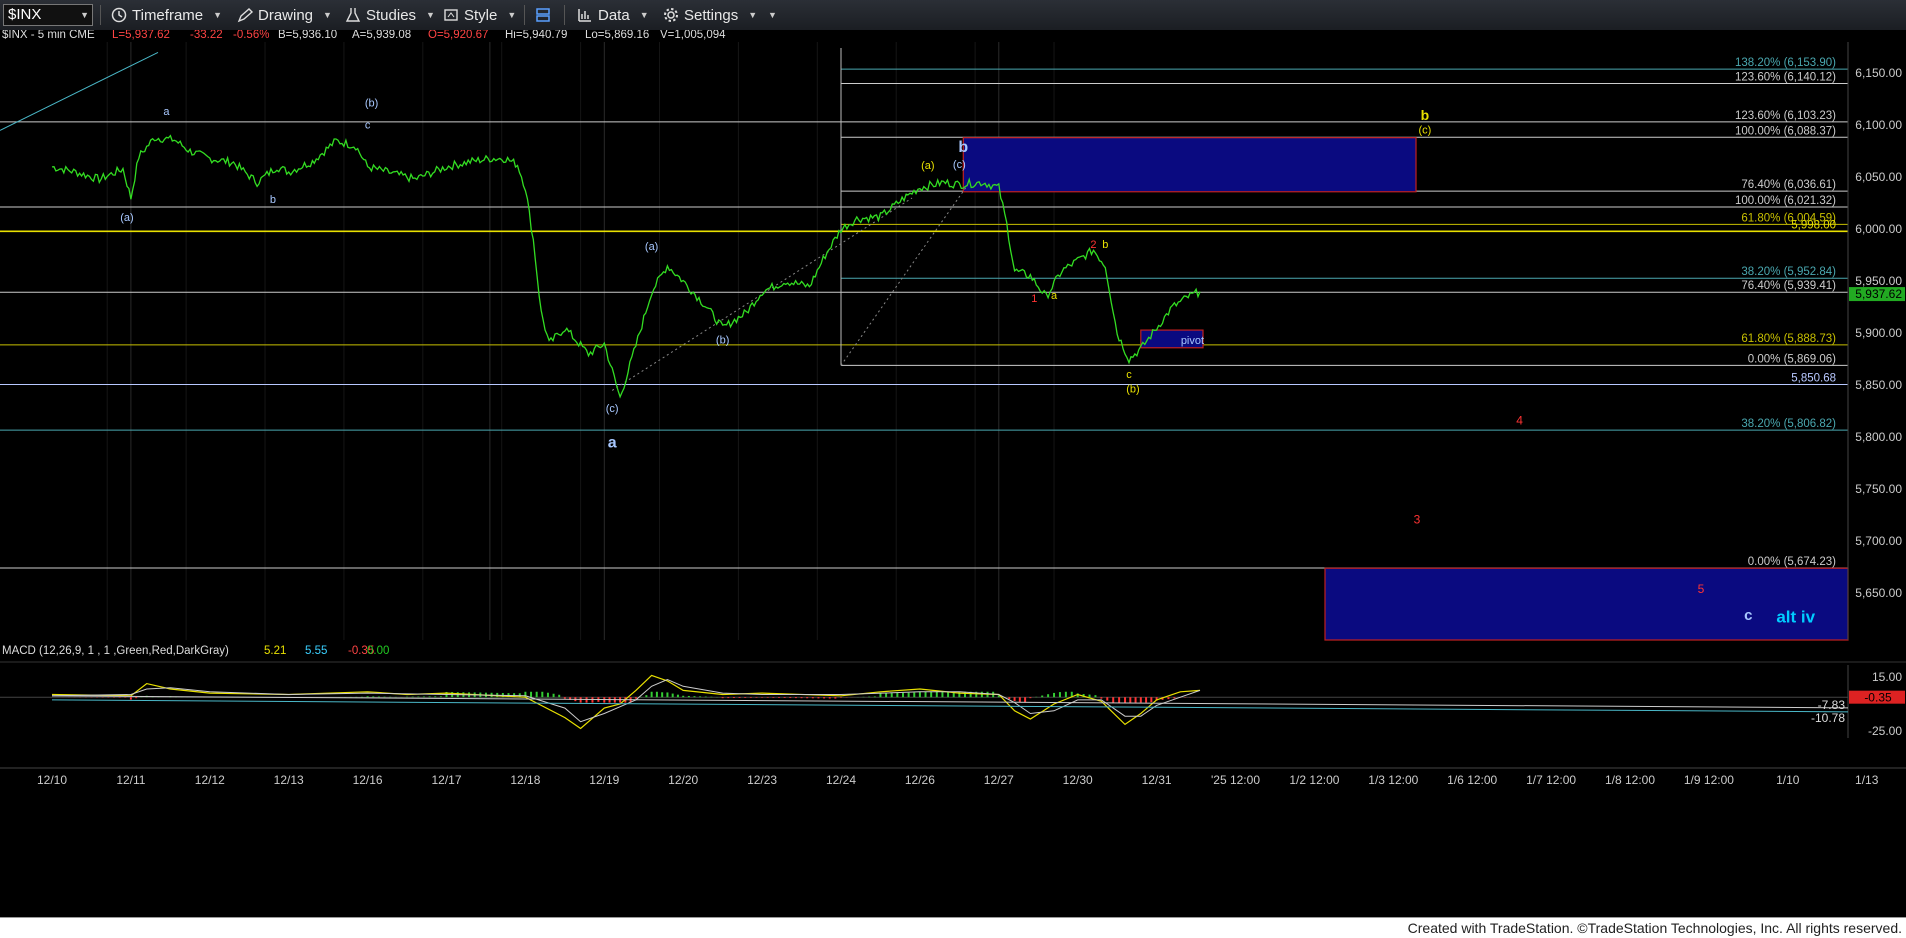 Image resolution: width=1906 pixels, height=938 pixels. I want to click on studies-button: Studies ▼, so click(389, 15).